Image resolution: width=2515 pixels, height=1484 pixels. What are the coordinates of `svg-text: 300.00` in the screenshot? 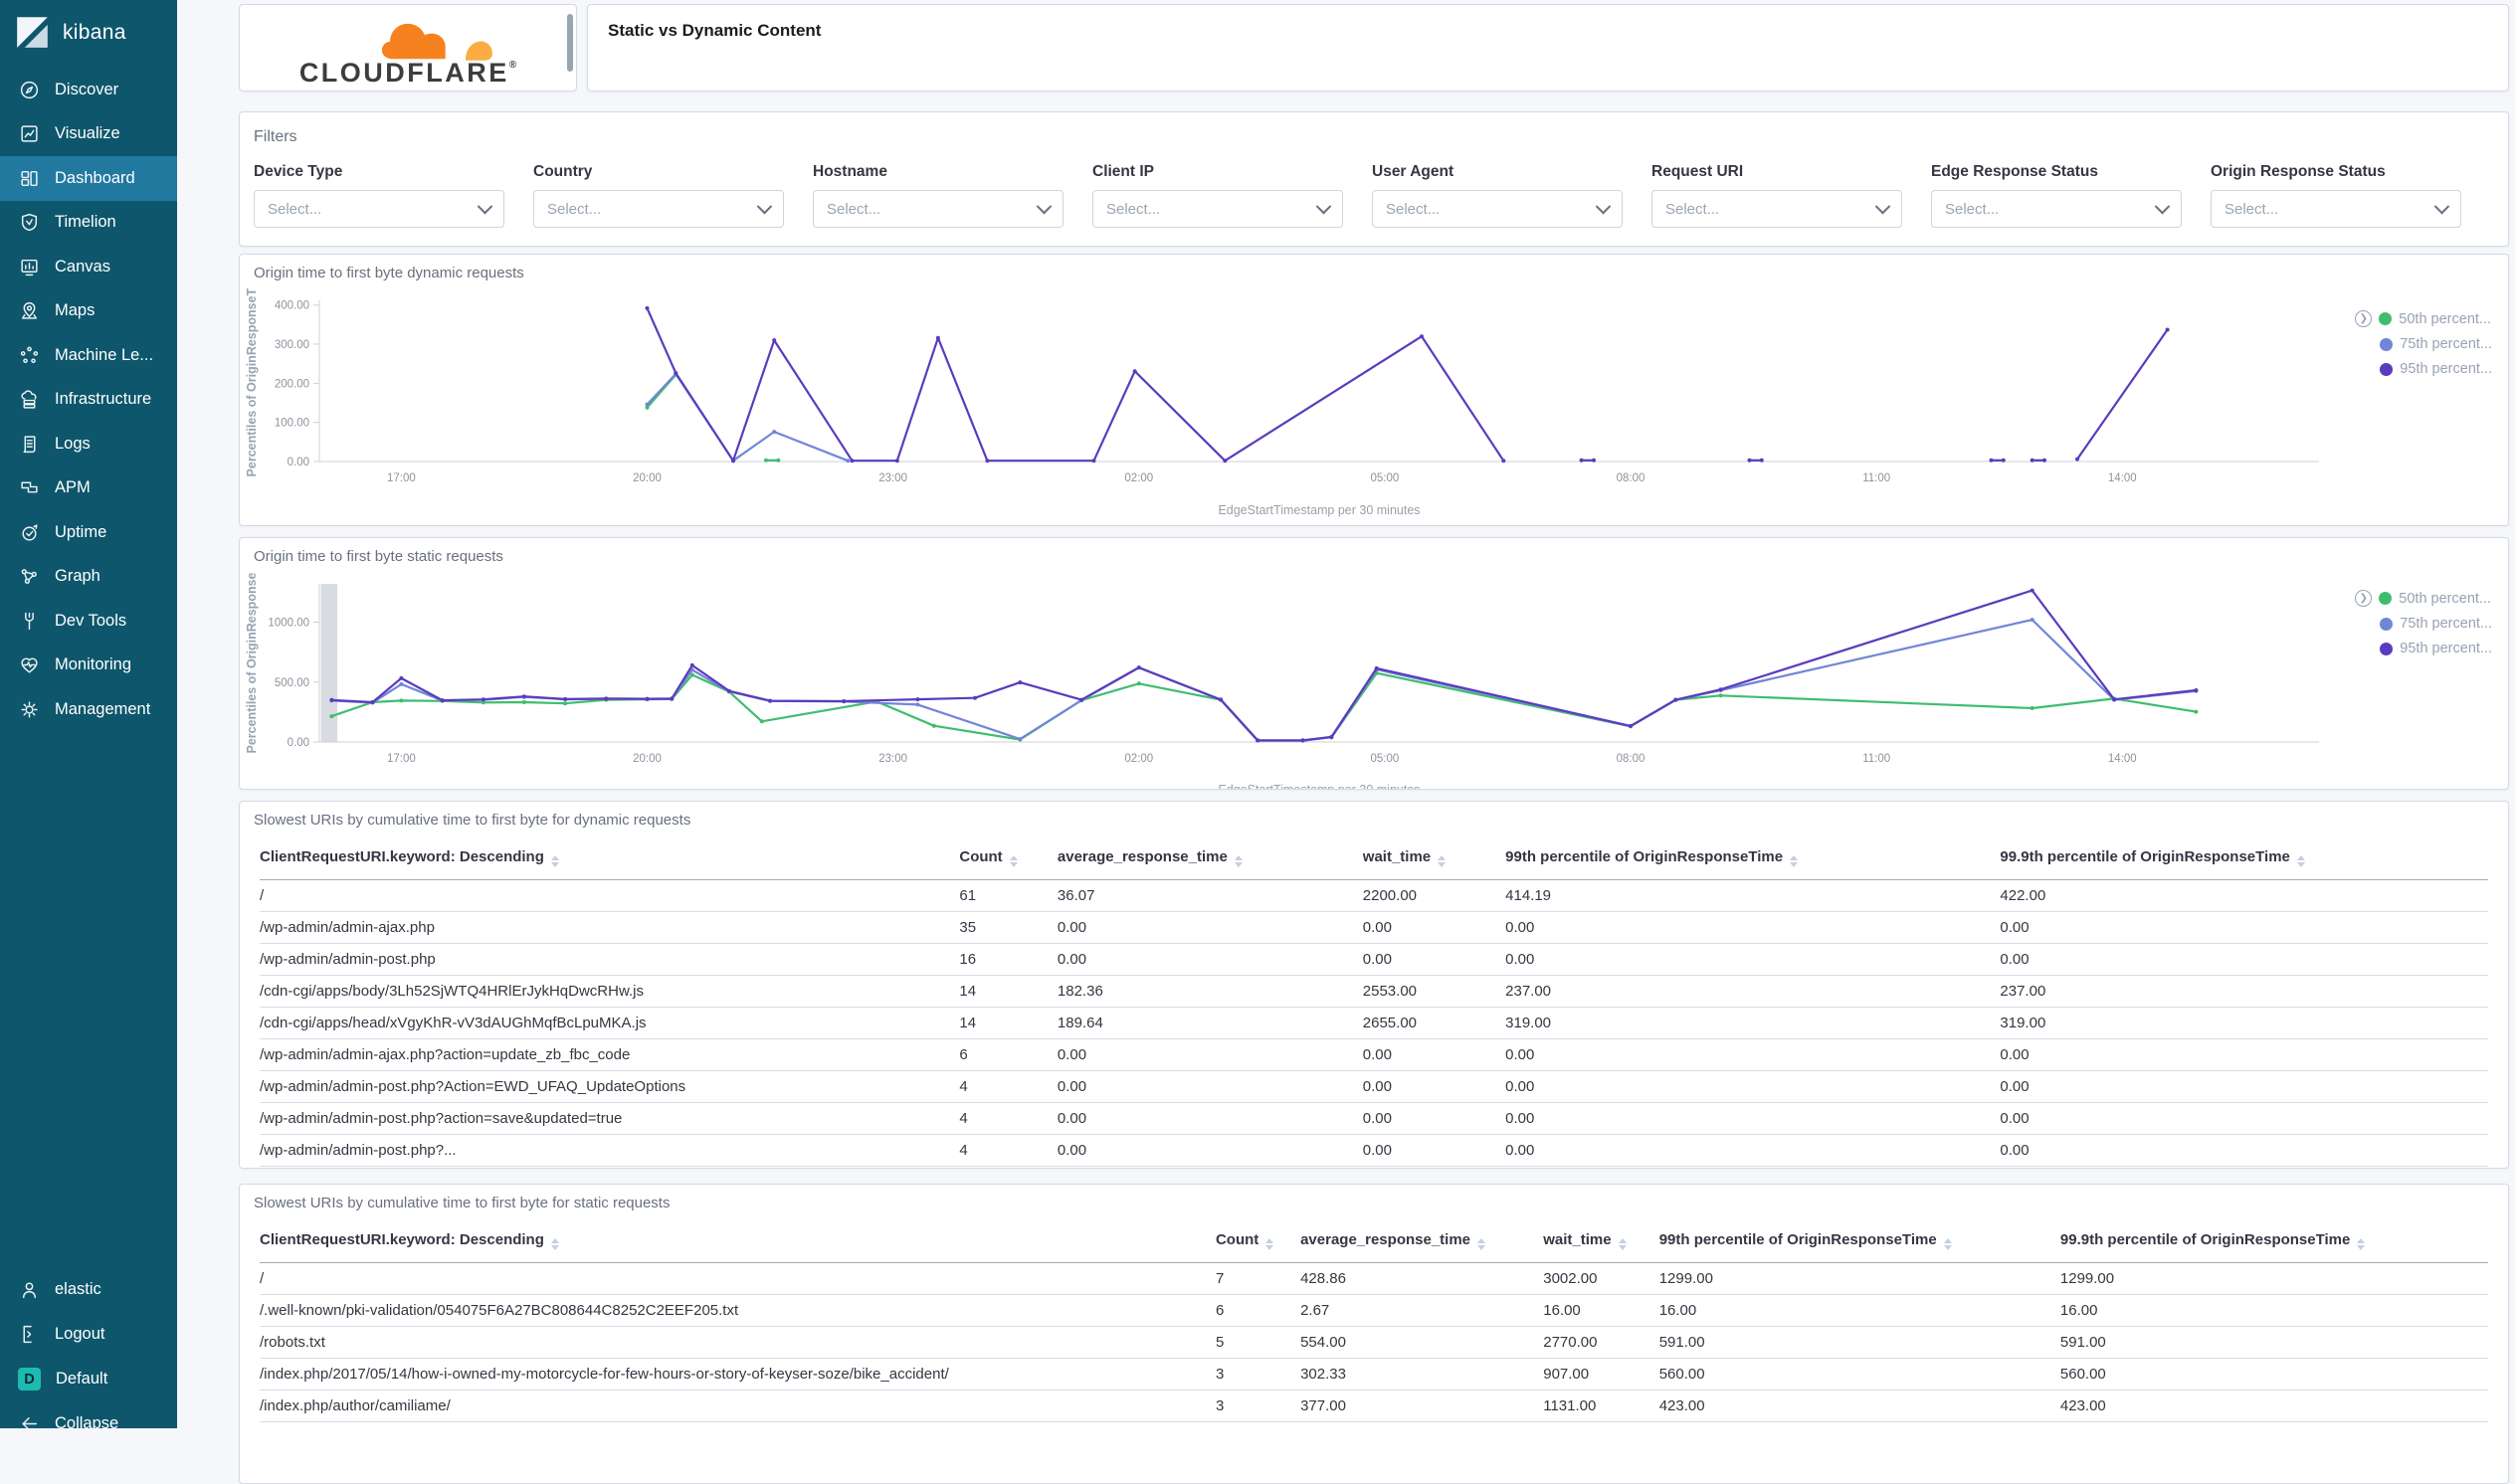 It's located at (292, 345).